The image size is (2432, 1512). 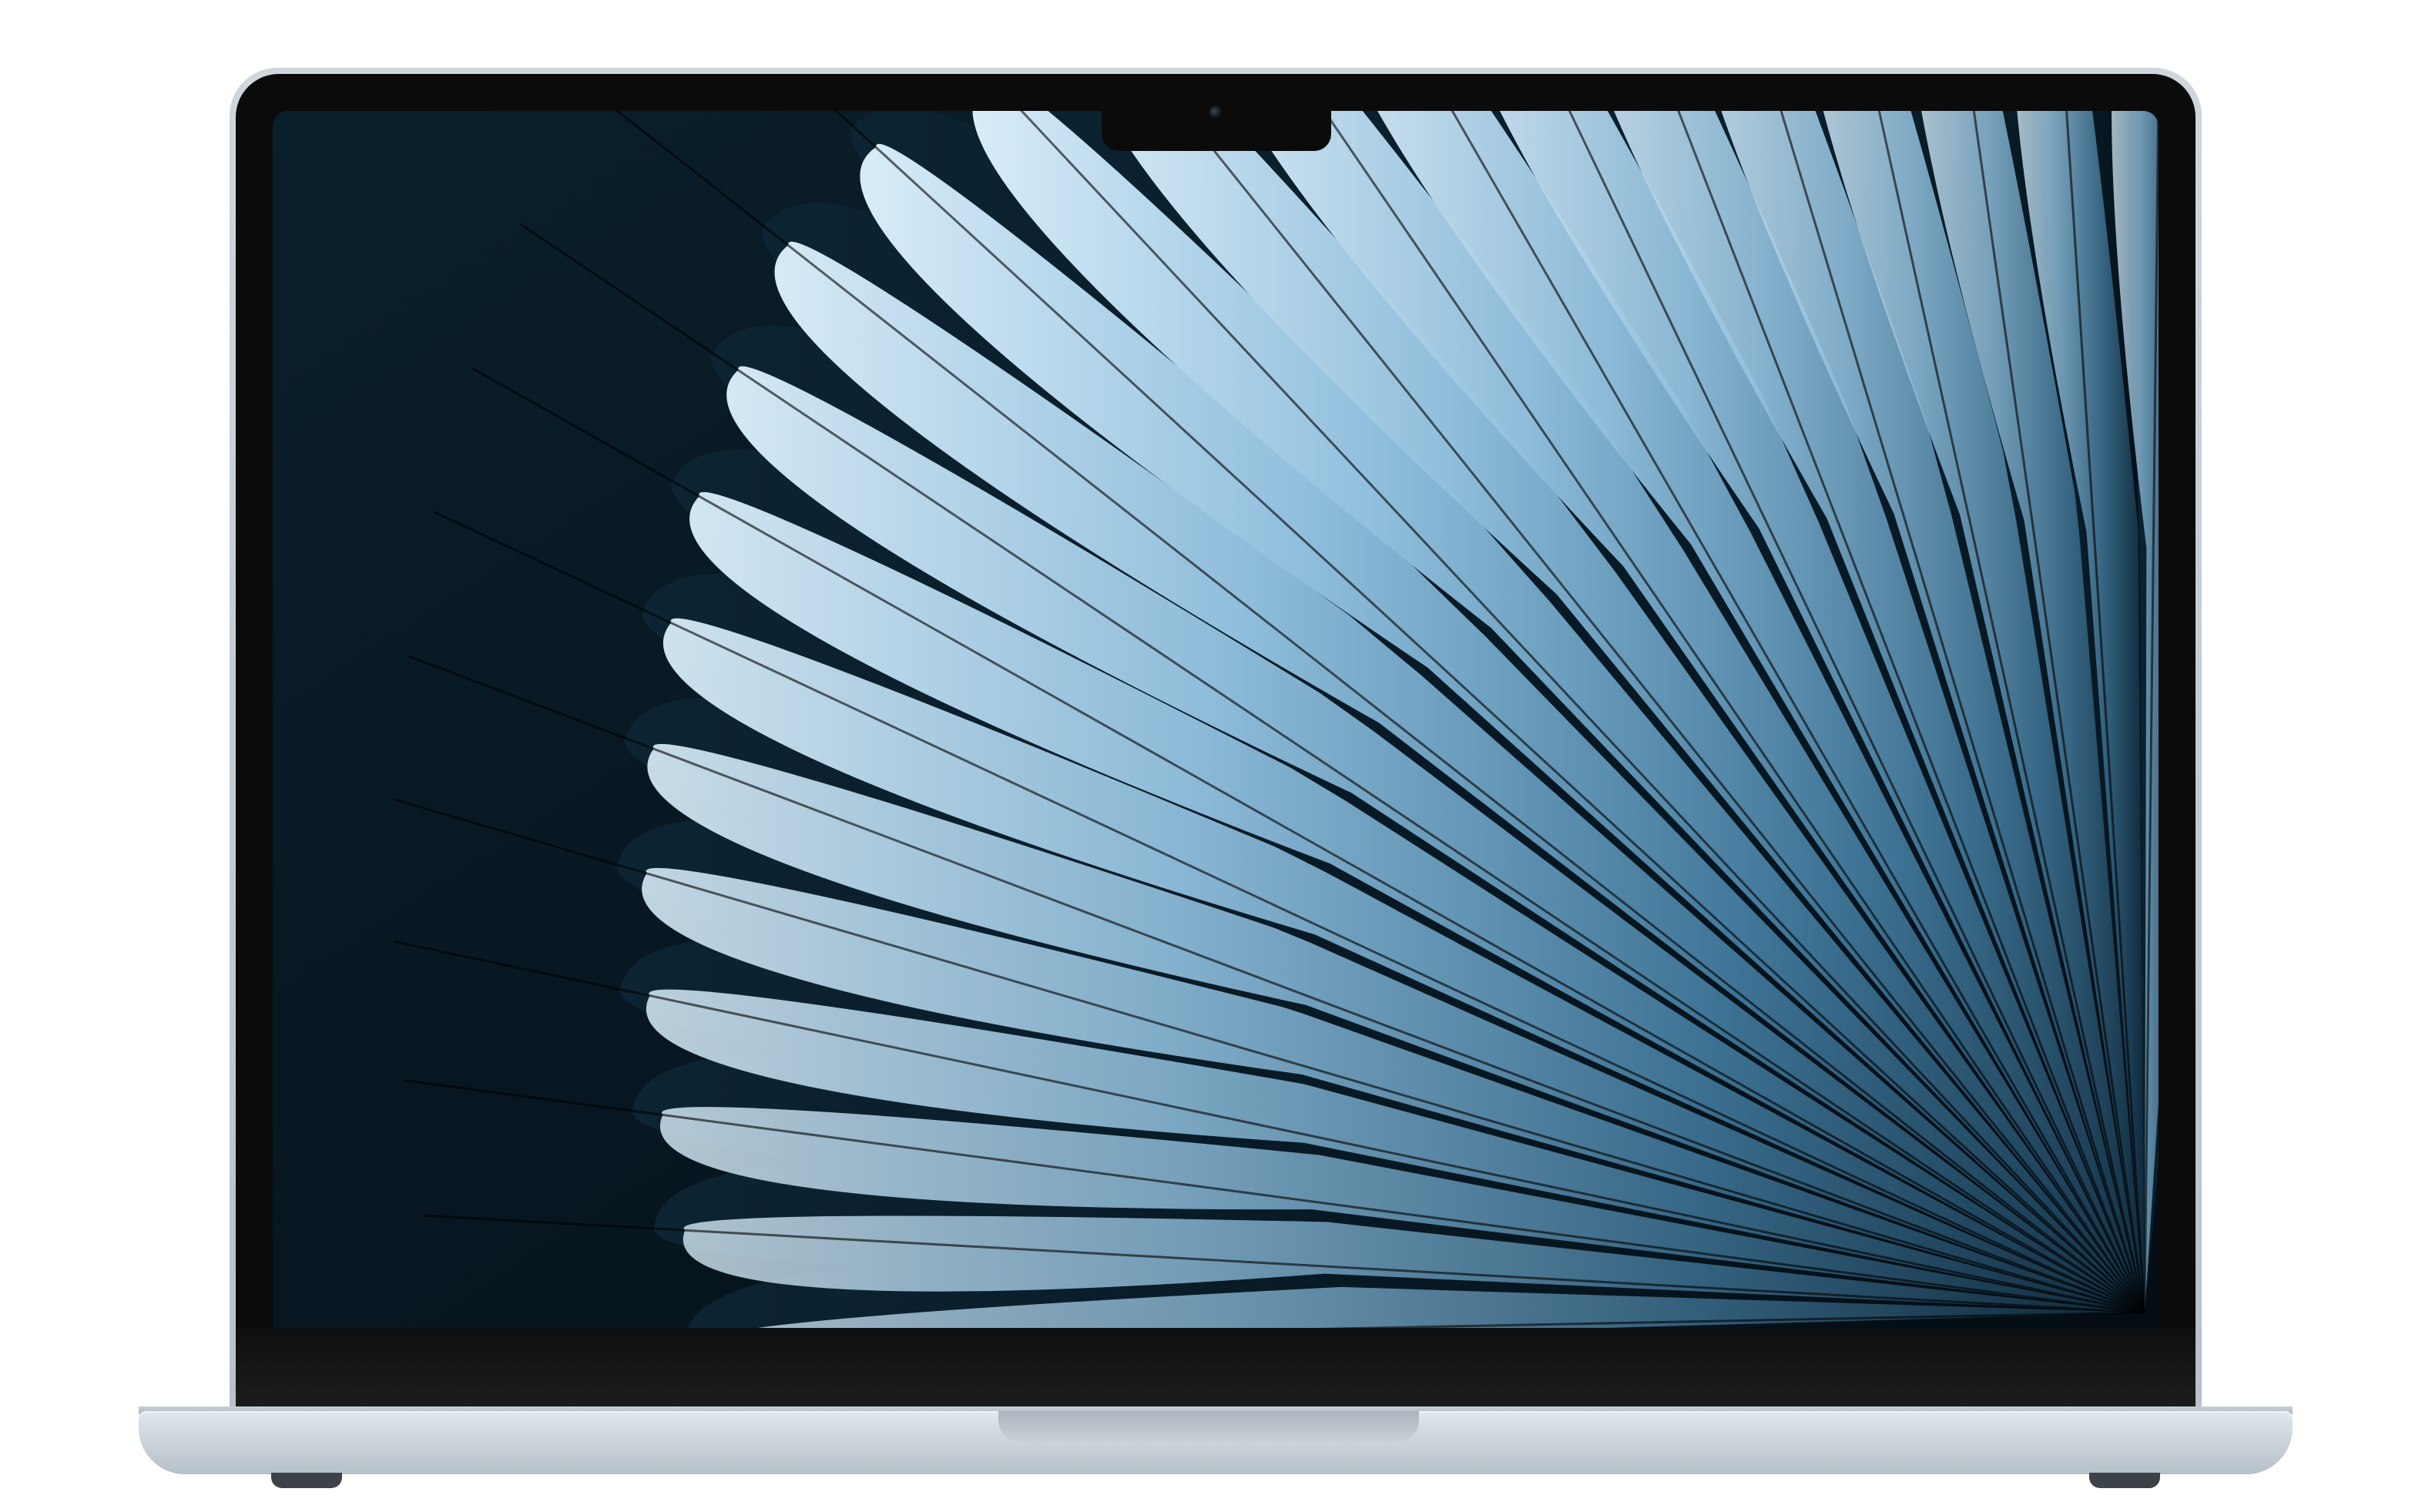 What do you see at coordinates (1215, 113) in the screenshot?
I see `camera-icon` at bounding box center [1215, 113].